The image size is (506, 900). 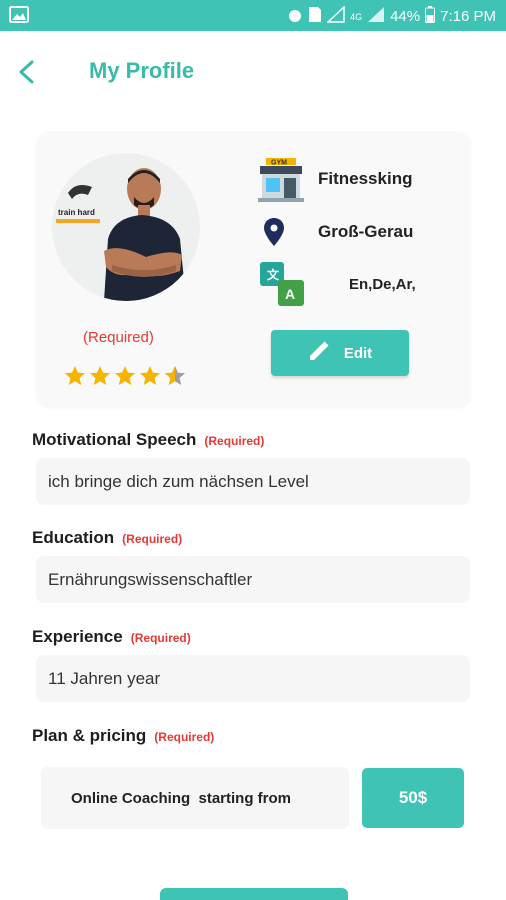 I want to click on status-bar: 4G 44% 7:16 PM, so click(x=253, y=15).